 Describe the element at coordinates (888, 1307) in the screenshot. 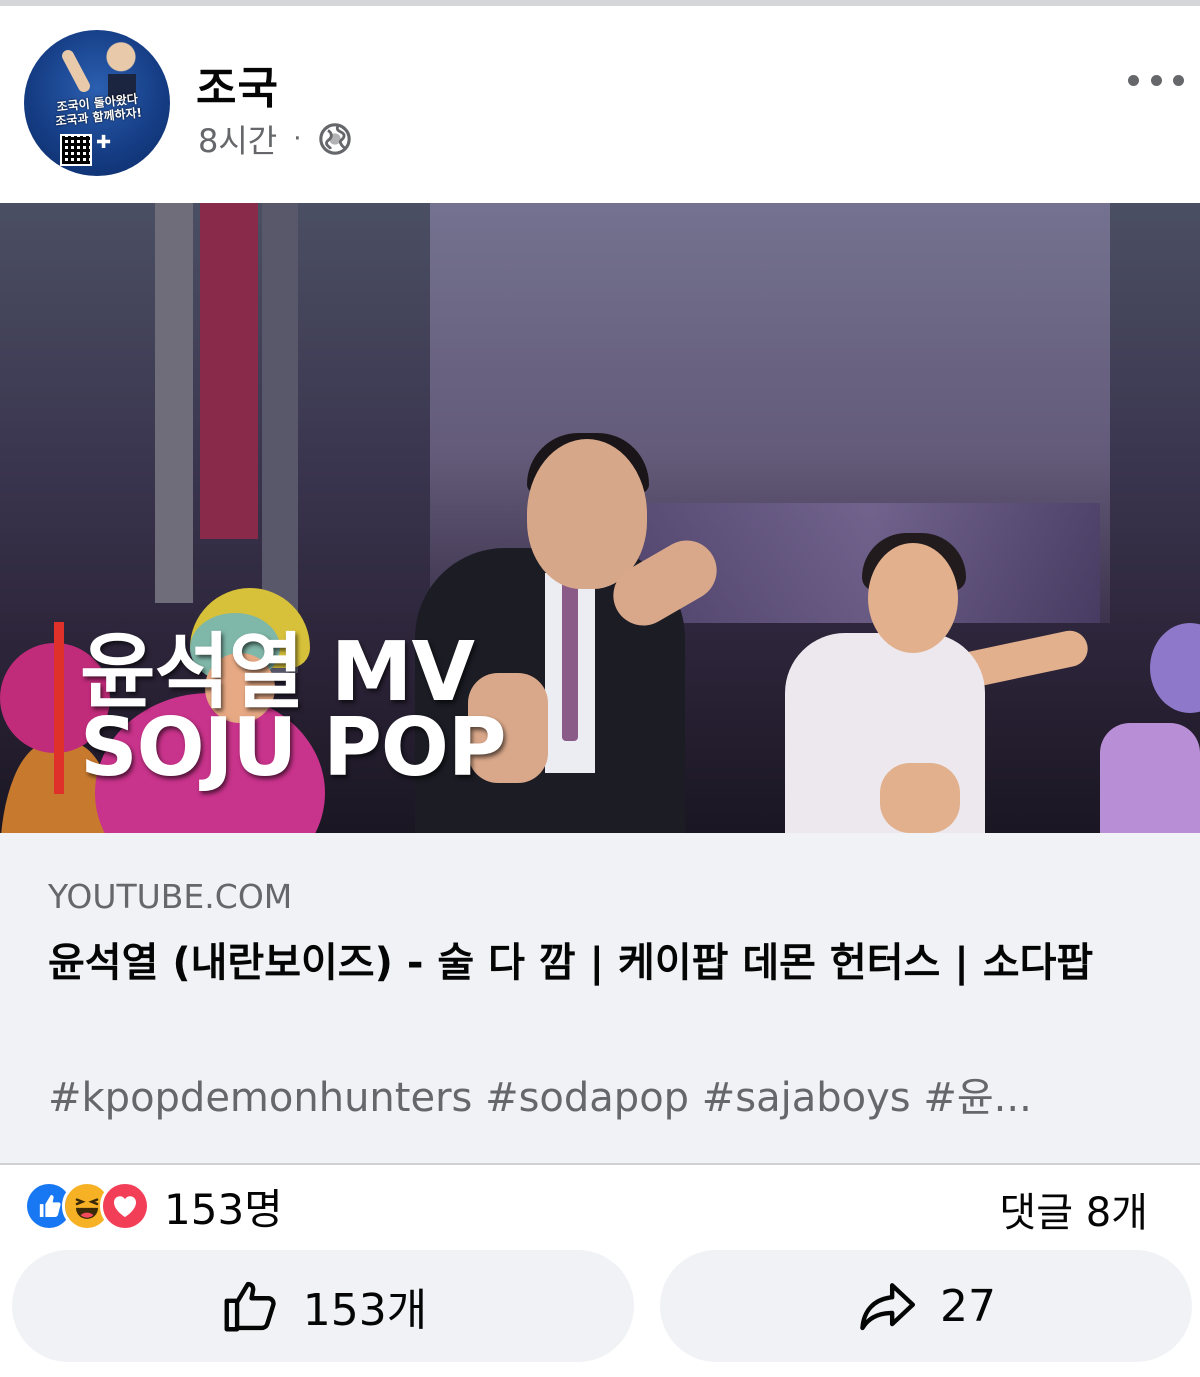

I see `share-arrow-icon` at that location.